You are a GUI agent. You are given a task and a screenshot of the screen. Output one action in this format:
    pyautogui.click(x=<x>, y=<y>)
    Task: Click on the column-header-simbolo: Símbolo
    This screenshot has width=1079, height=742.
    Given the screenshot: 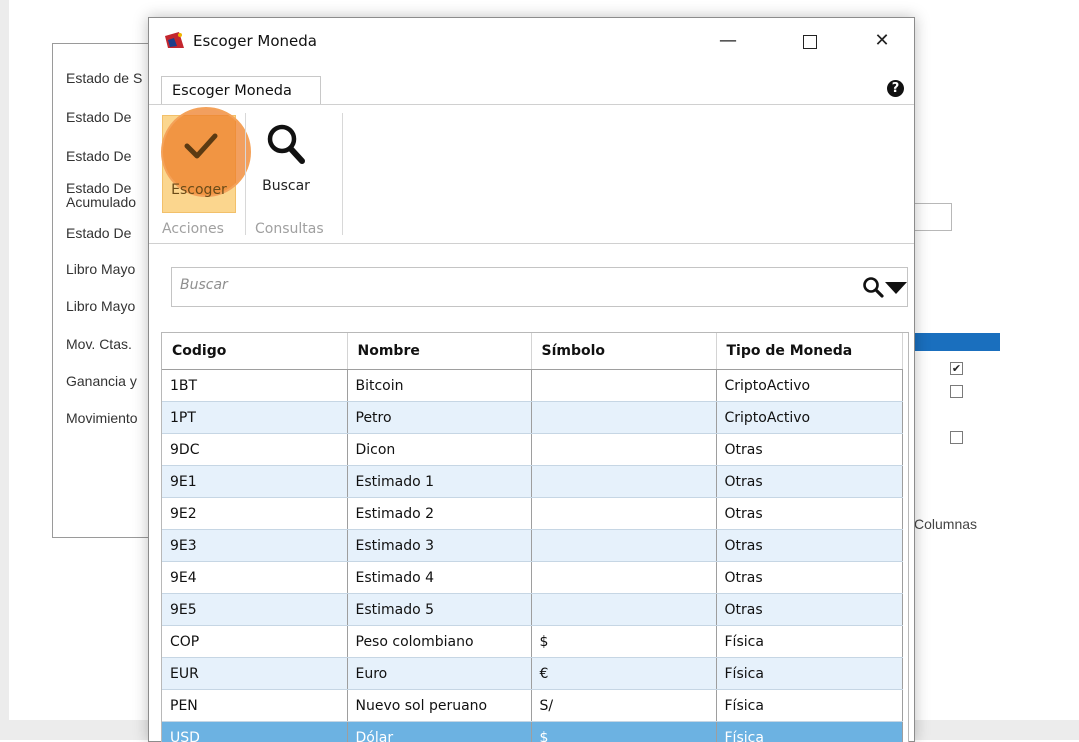 What is the action you would take?
    pyautogui.click(x=623, y=351)
    